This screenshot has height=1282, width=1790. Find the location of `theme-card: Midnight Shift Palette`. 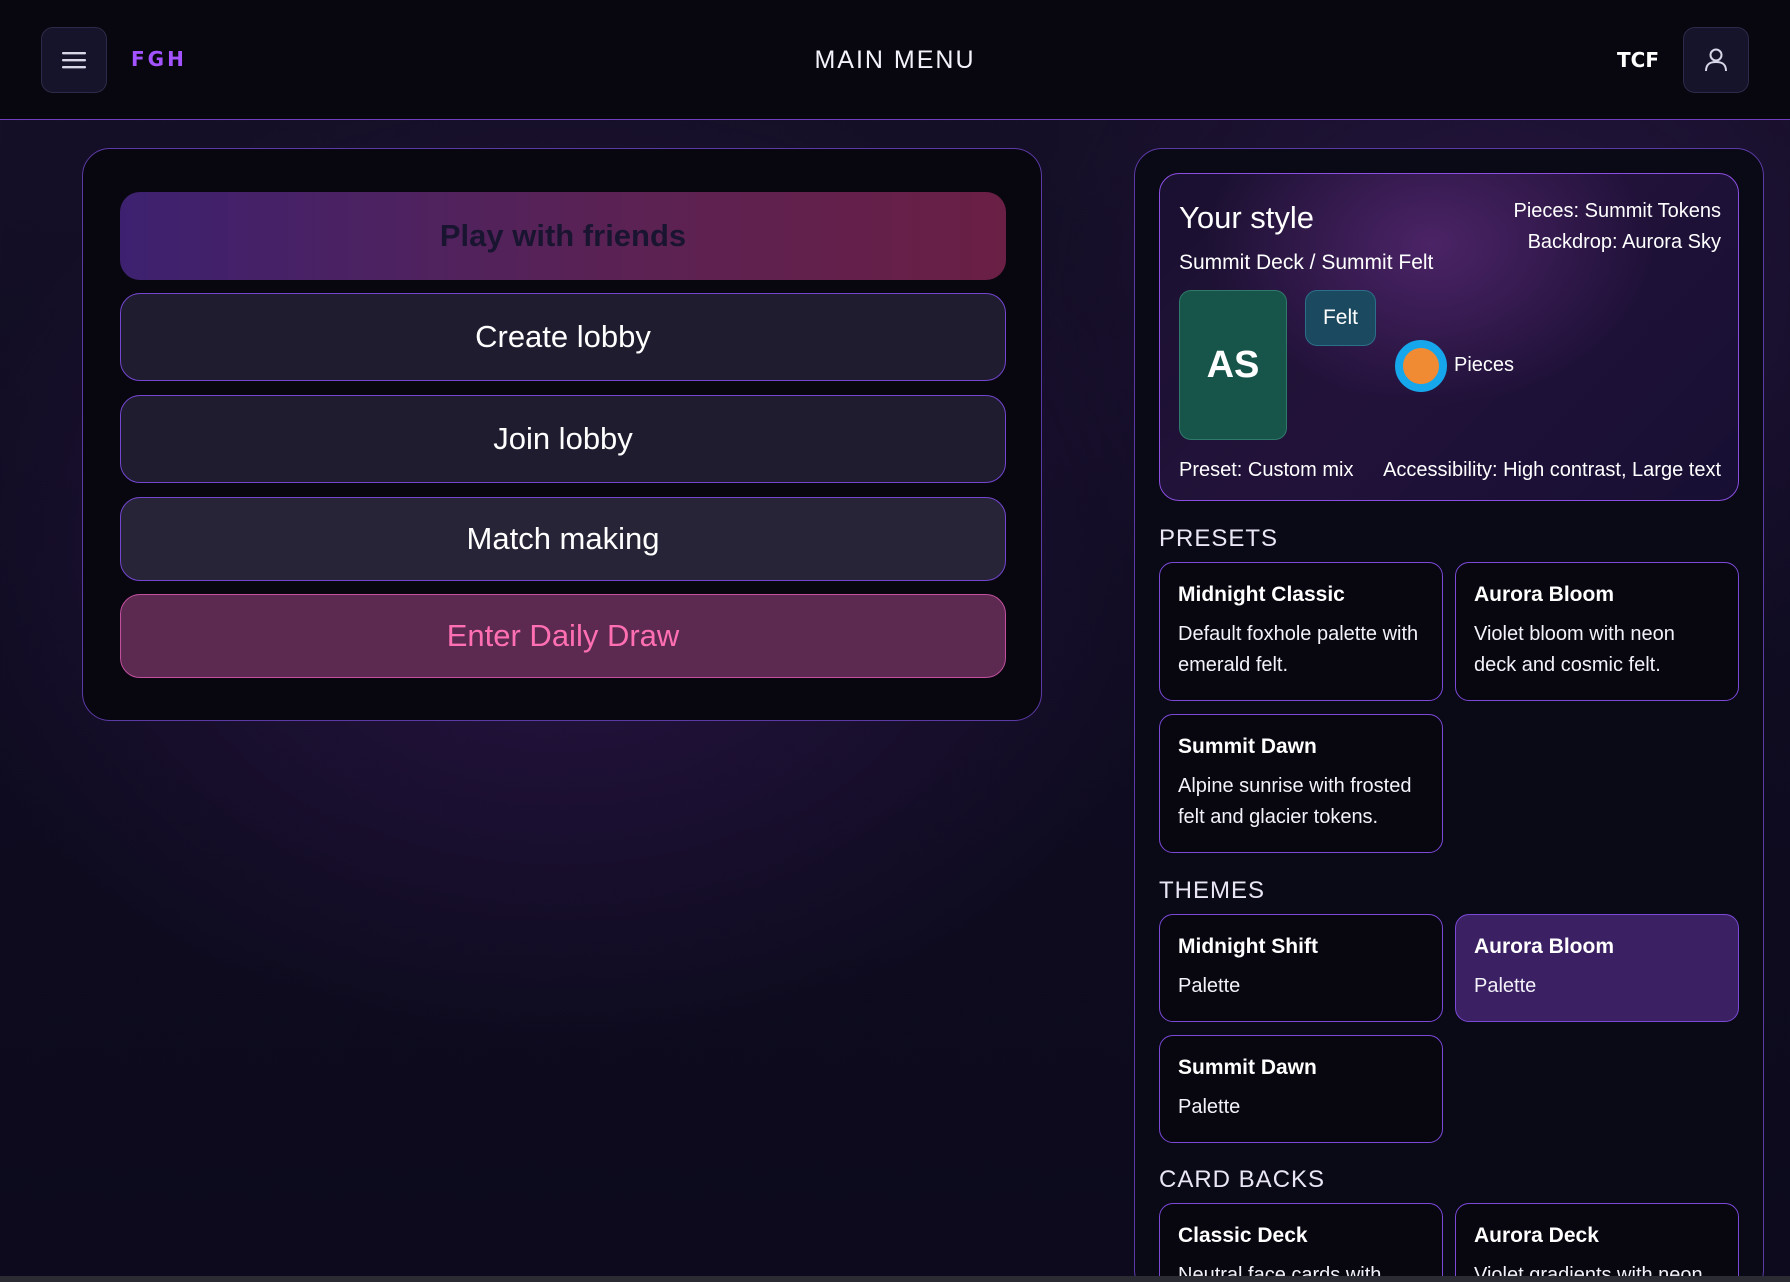

theme-card: Midnight Shift Palette is located at coordinates (1301, 968).